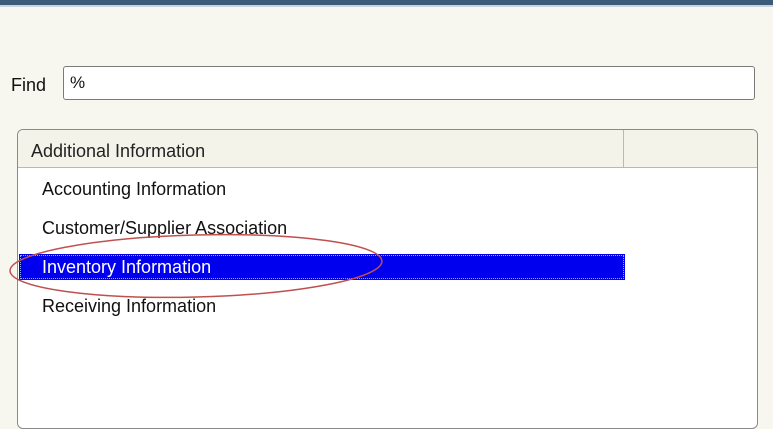  Describe the element at coordinates (386, 6) in the screenshot. I see `window-top-border-shade` at that location.